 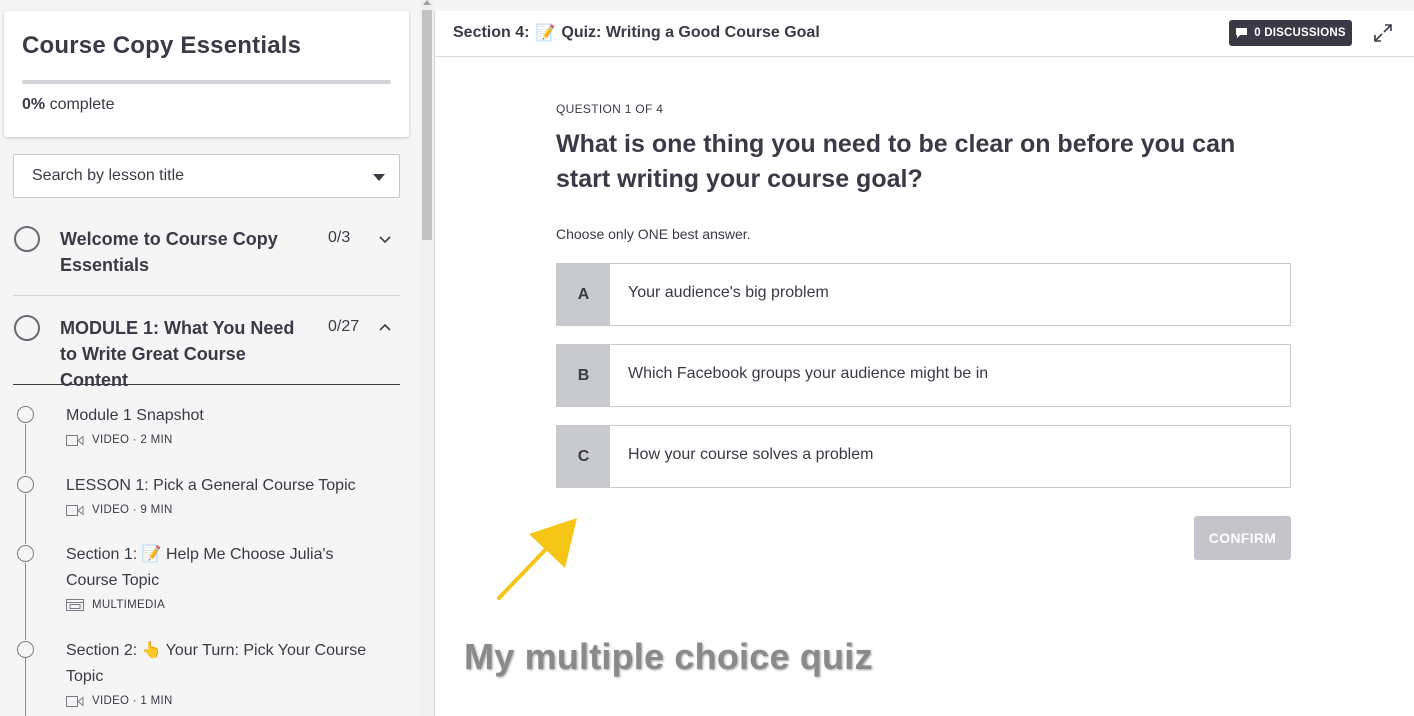 I want to click on lesson-search-label: Search by lesson title, so click(x=108, y=175).